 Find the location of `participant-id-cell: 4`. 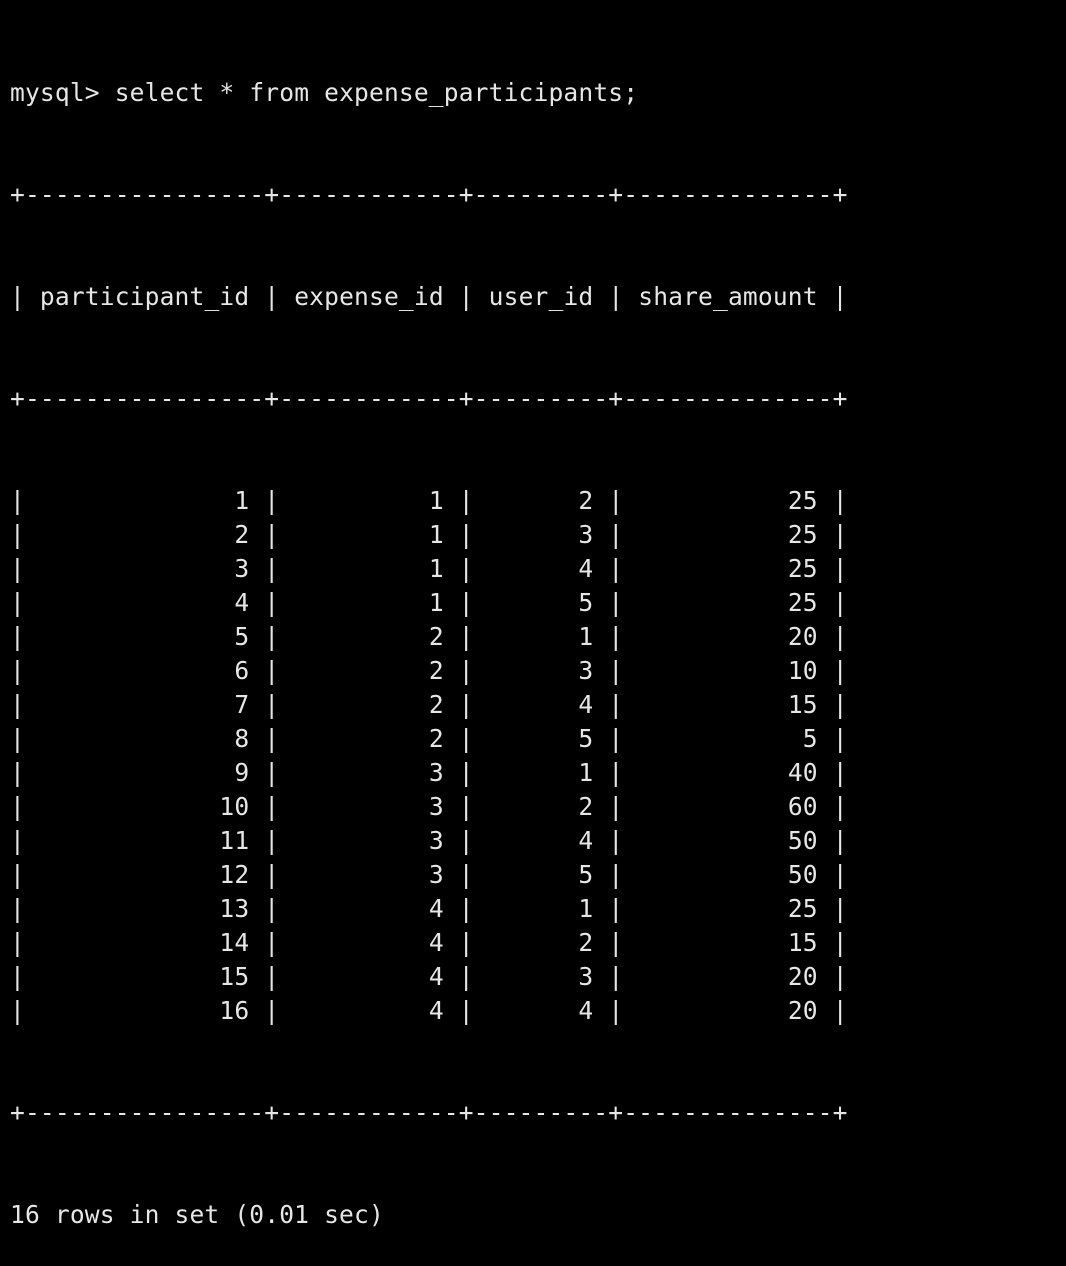

participant-id-cell: 4 is located at coordinates (242, 602).